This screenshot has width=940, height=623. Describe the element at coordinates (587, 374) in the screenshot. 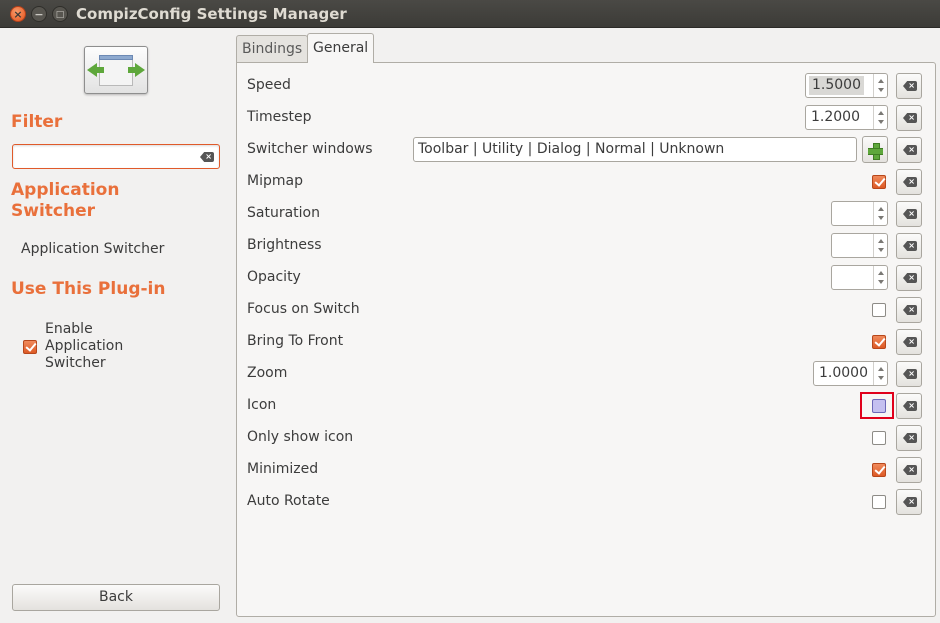

I see `setting-row-zoom: Zoom 1.0000 ×` at that location.